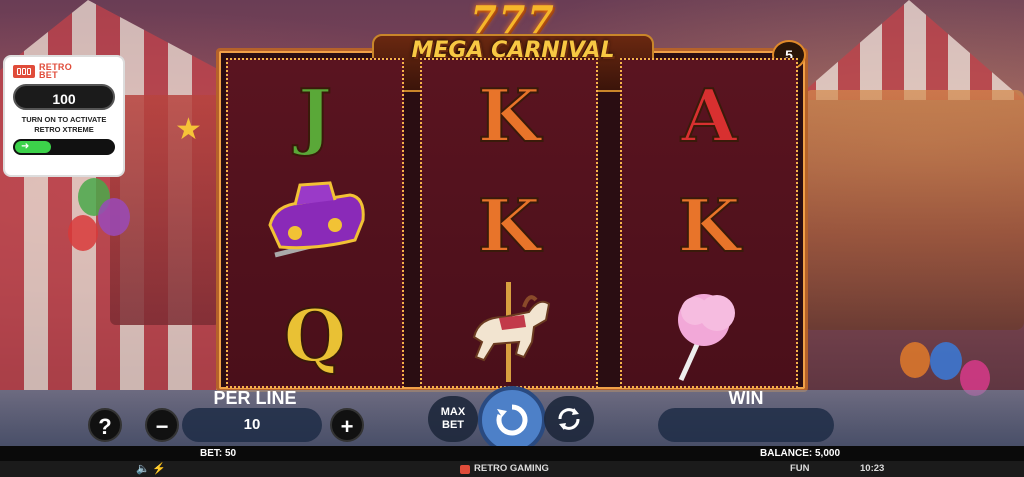  What do you see at coordinates (315, 115) in the screenshot?
I see `symbol-j: J` at bounding box center [315, 115].